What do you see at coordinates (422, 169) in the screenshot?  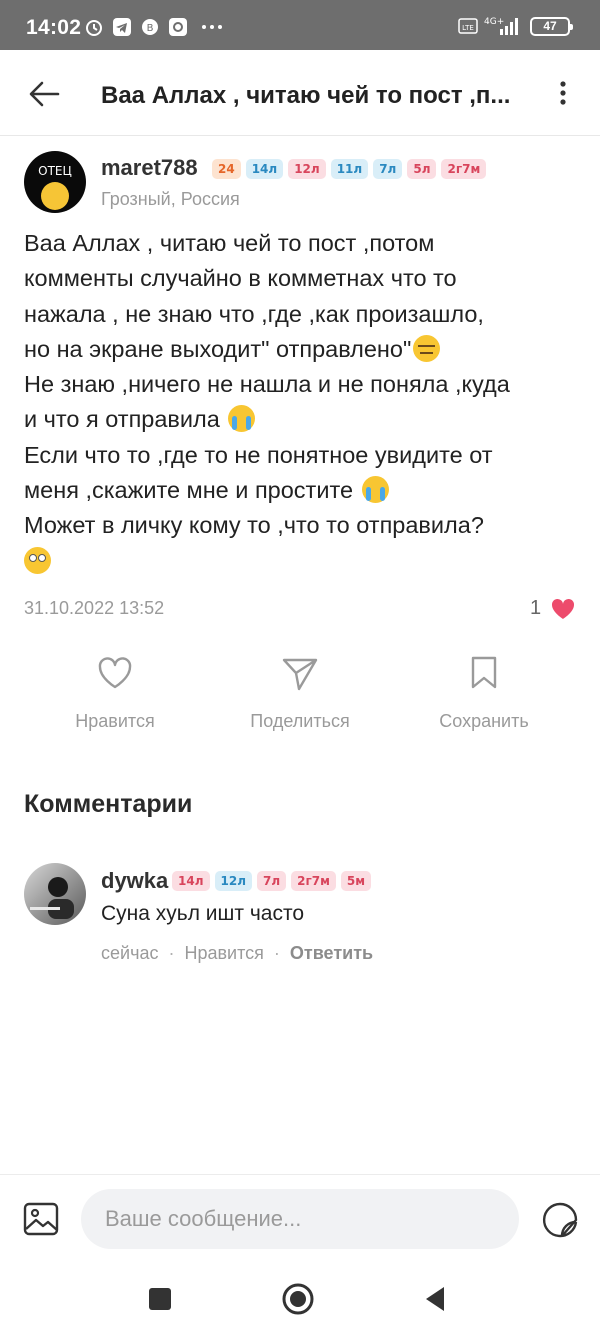 I see `badge: 5л` at bounding box center [422, 169].